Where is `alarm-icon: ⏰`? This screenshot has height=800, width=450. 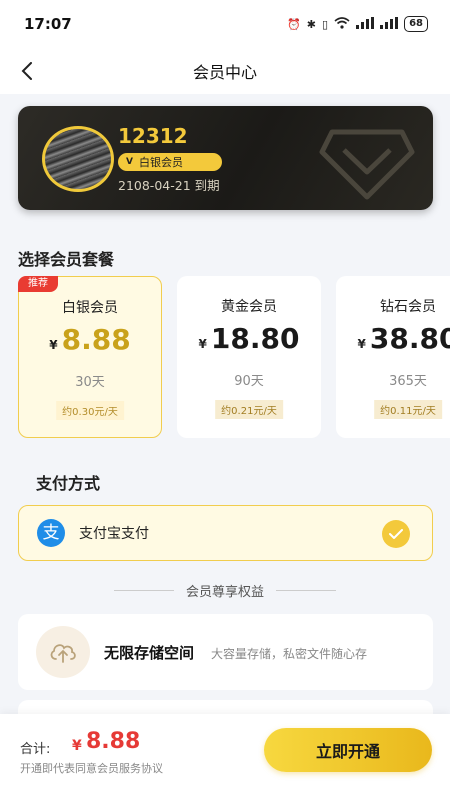
alarm-icon: ⏰ is located at coordinates (294, 24).